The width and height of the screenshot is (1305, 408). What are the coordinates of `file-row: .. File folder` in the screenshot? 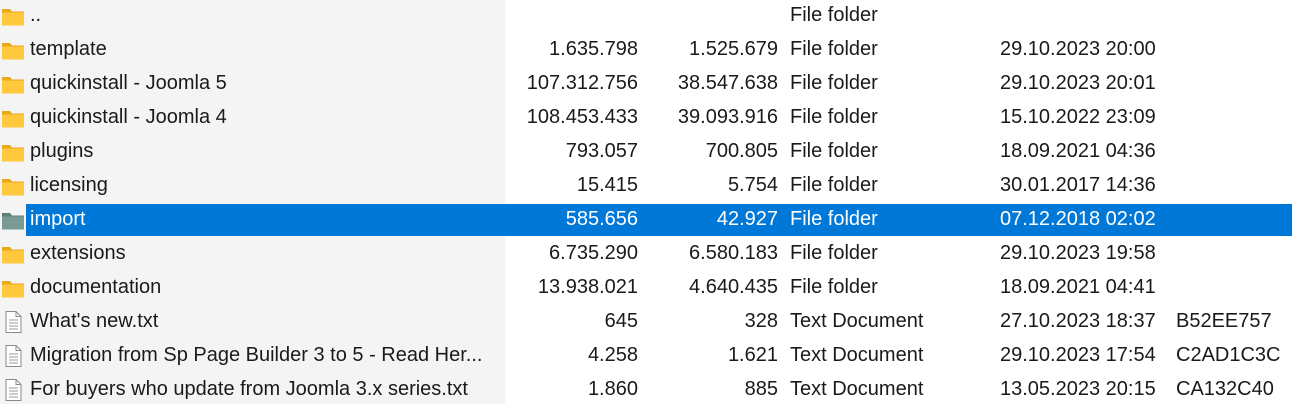 It's located at (646, 17).